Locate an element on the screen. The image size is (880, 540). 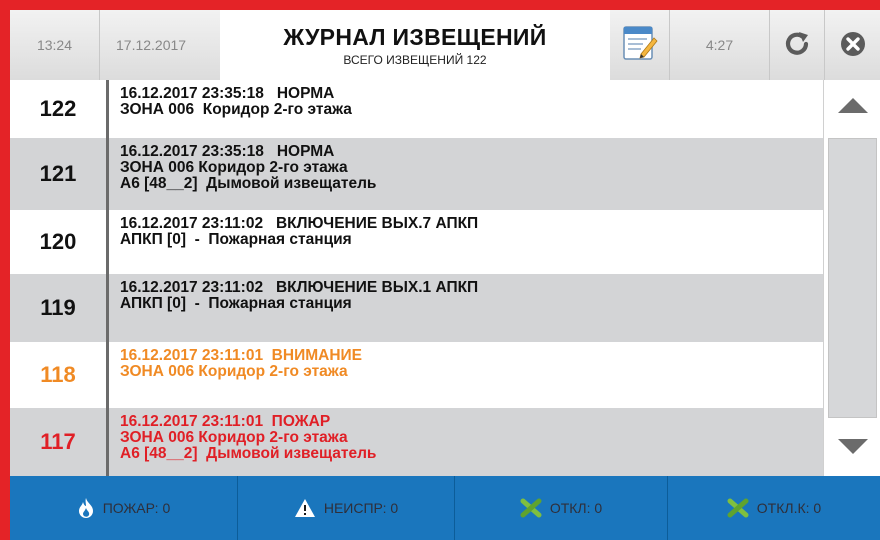
event-number: 119 is located at coordinates (58, 307).